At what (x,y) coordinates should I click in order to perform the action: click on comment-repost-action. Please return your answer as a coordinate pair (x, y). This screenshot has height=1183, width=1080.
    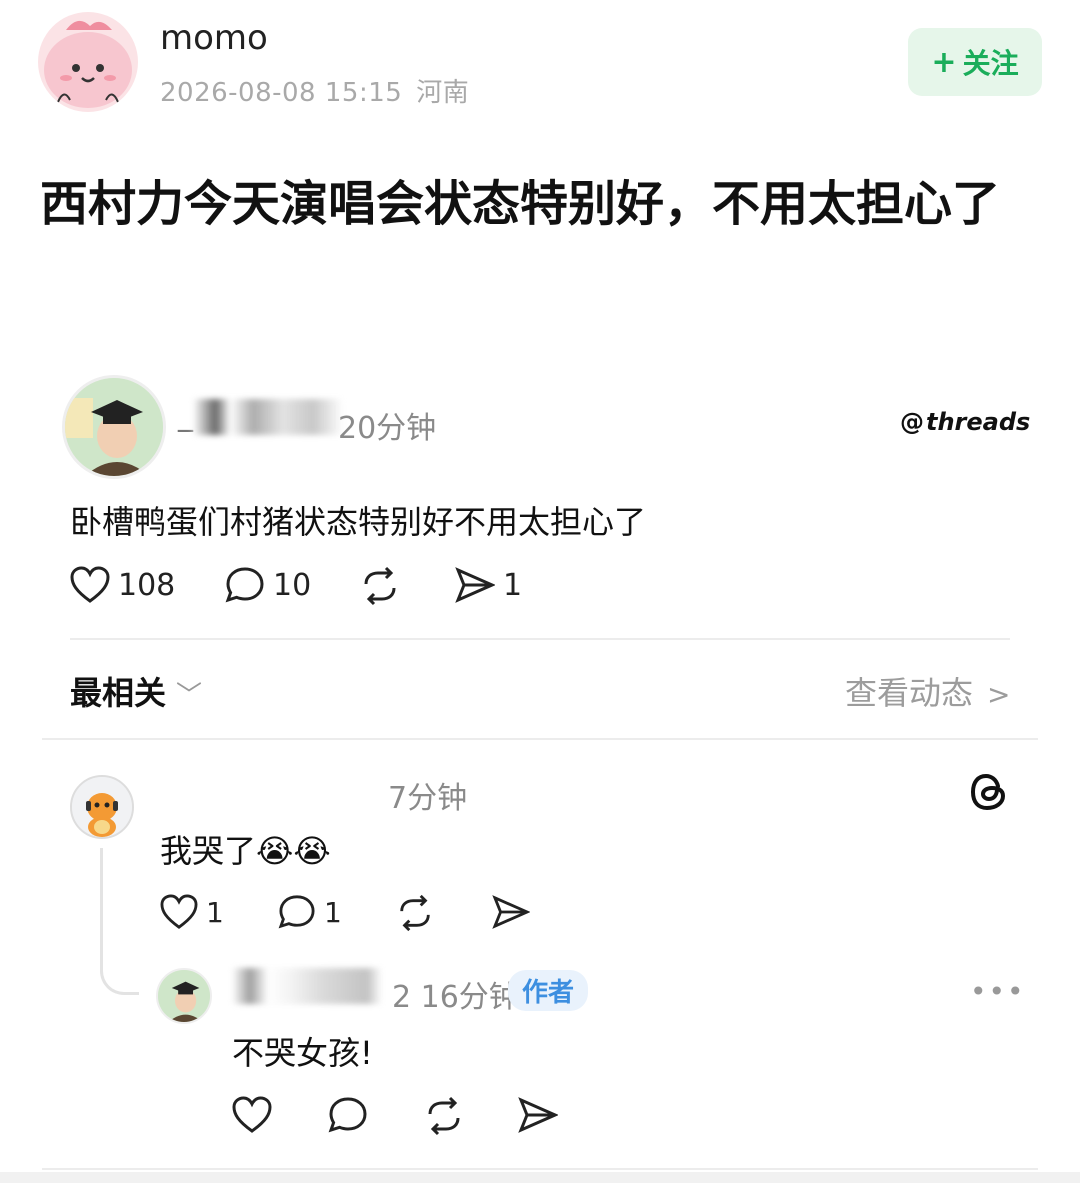
    Looking at the image, I should click on (415, 913).